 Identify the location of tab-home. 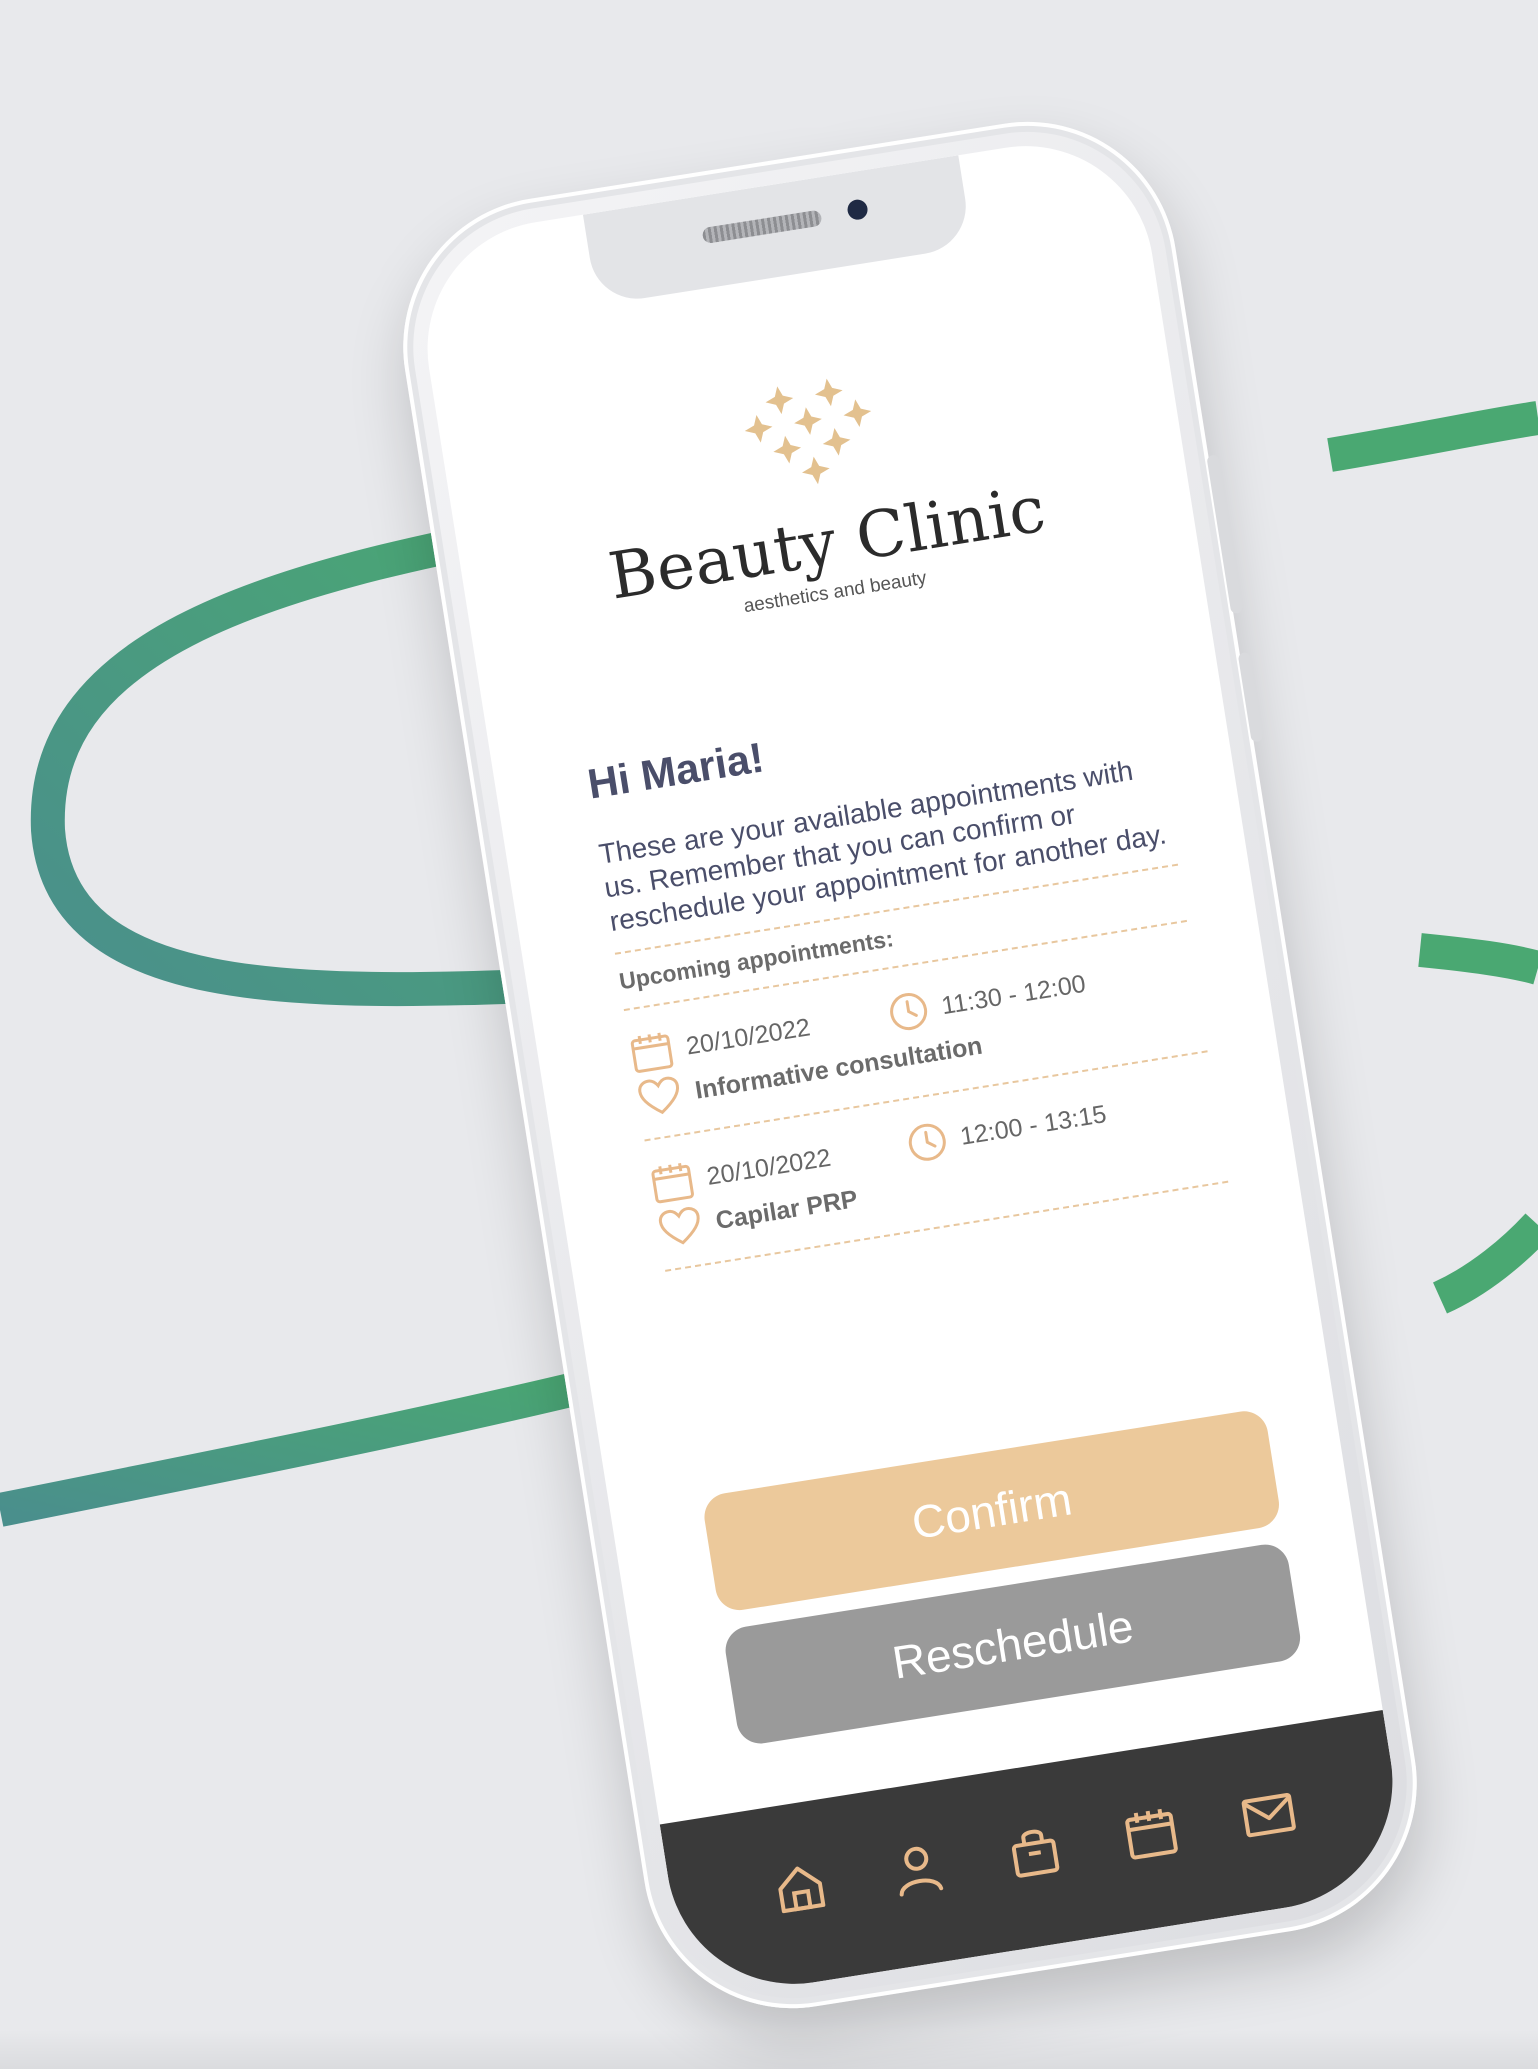
(800, 1888).